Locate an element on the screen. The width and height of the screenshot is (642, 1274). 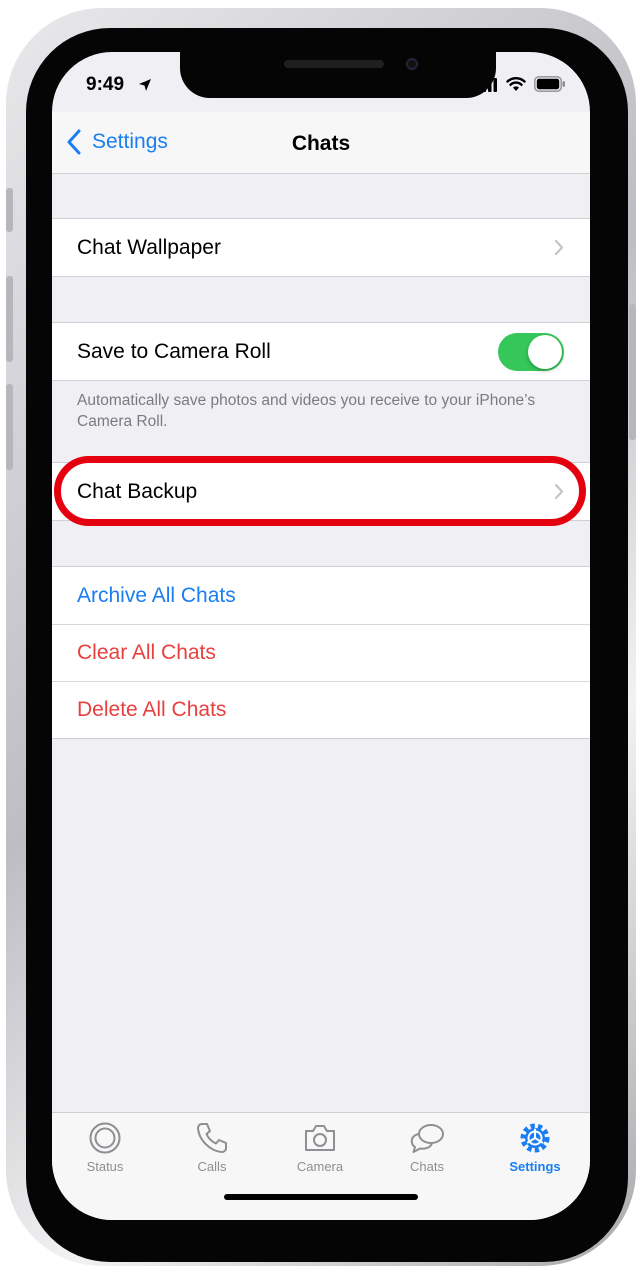
tab-calls-label: Calls is located at coordinates (212, 1166).